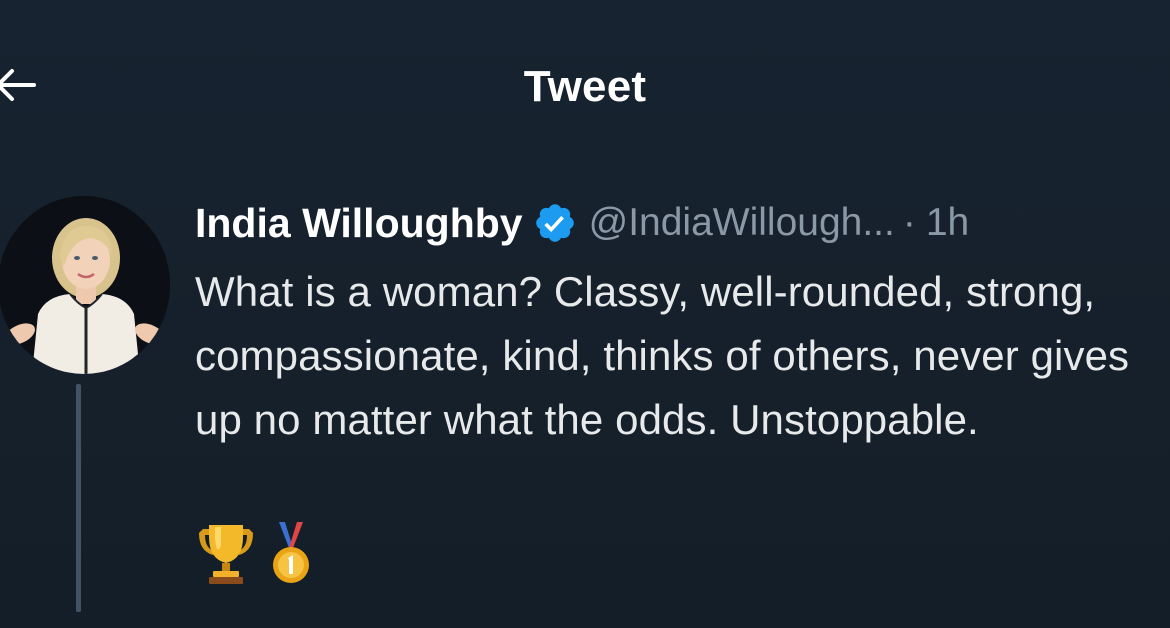 The width and height of the screenshot is (1170, 628). Describe the element at coordinates (291, 553) in the screenshot. I see `first-place-medal-icon` at that location.